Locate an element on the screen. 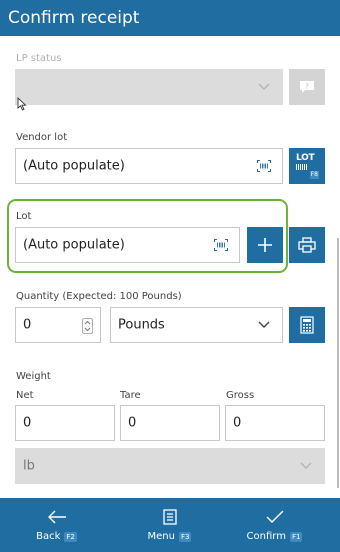 The image size is (340, 552). vendor-lot-input: (Auto populate) is located at coordinates (149, 166).